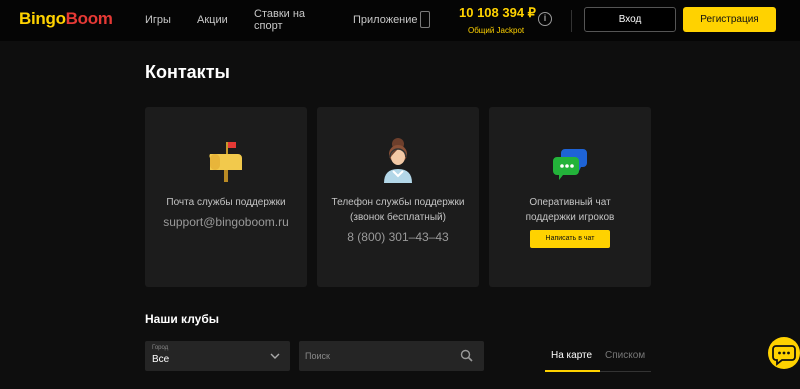 The image size is (800, 389). I want to click on register-button: Регистрация, so click(729, 19).